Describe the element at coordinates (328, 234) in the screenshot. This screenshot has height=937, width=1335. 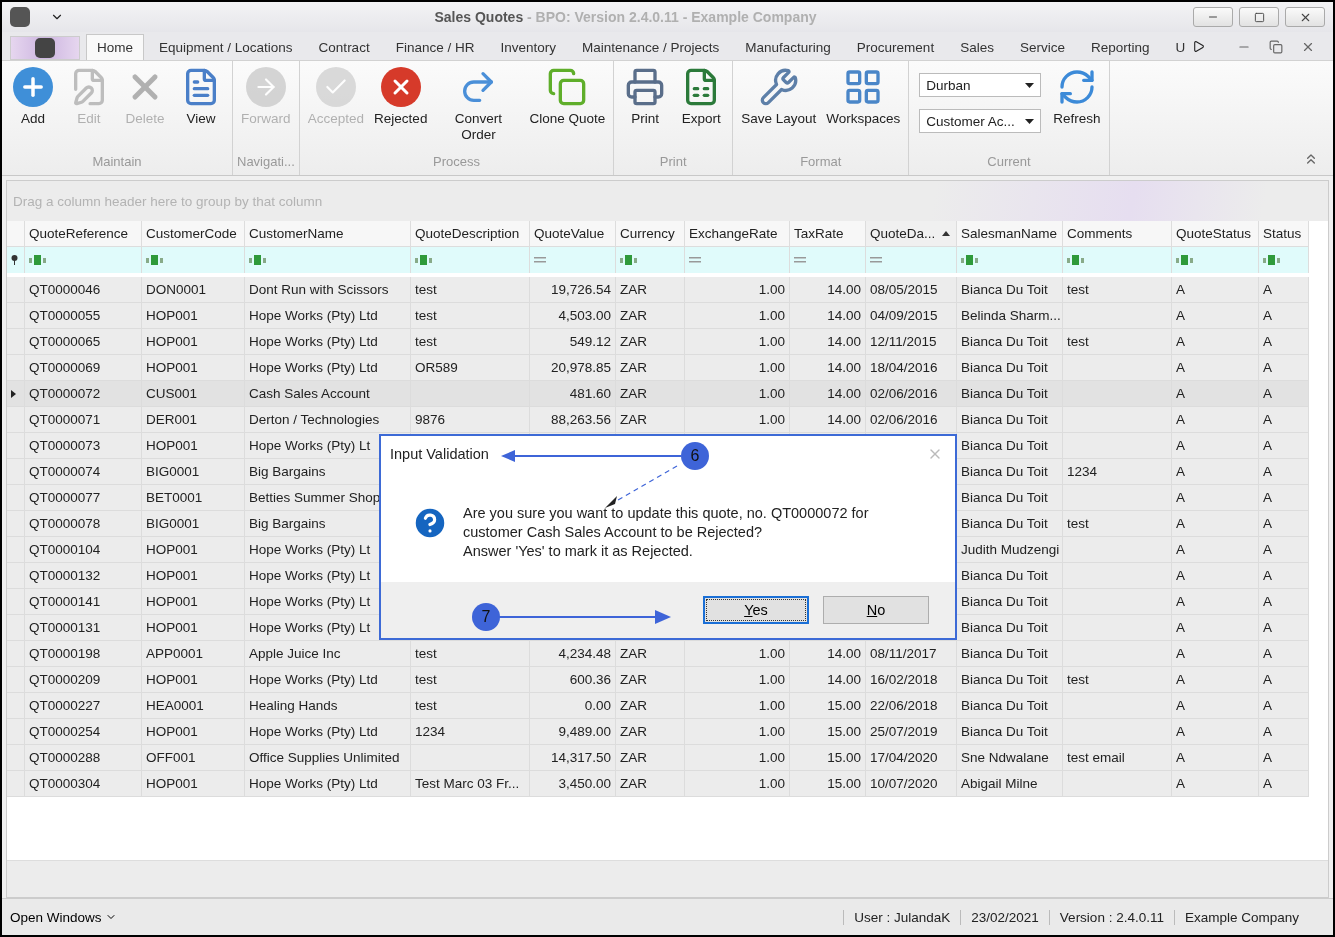
I see `column-header: CustomerName` at that location.